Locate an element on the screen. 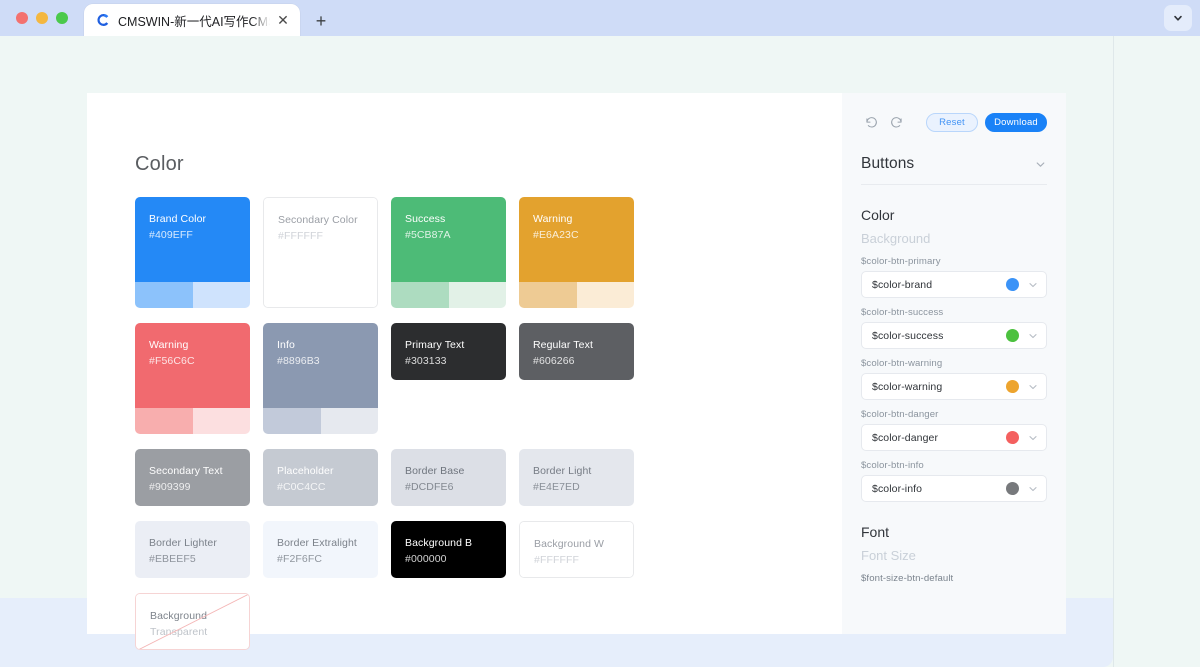 This screenshot has height=667, width=1200. swatch-hex-value: #F2F6FC is located at coordinates (300, 559).